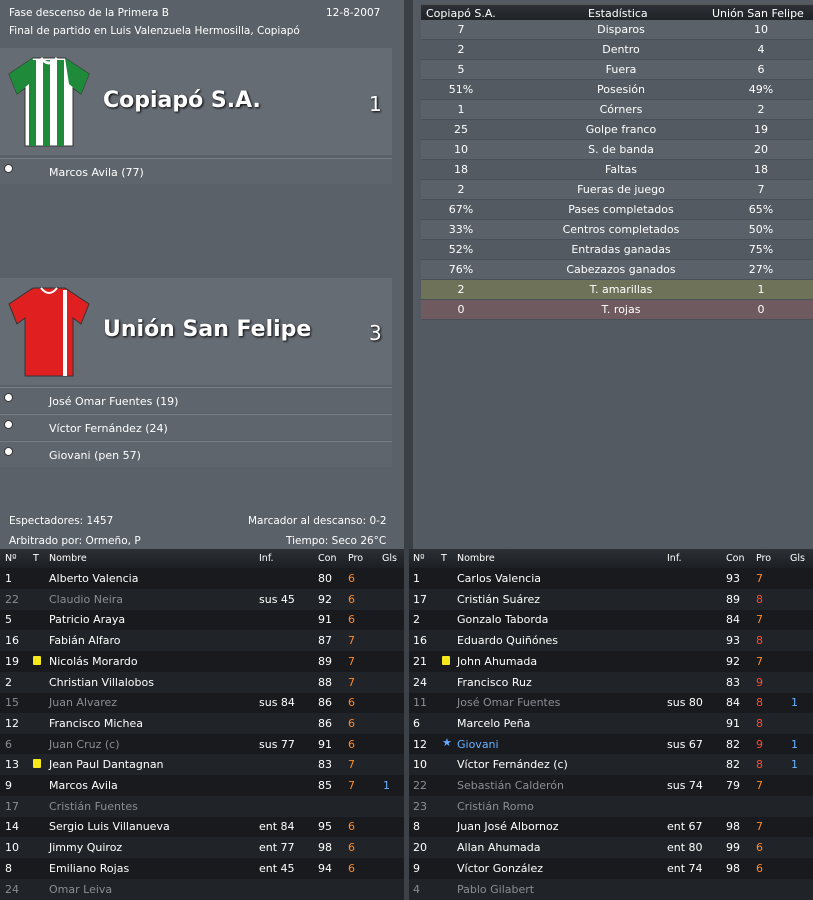 The image size is (813, 900). What do you see at coordinates (733, 765) in the screenshot?
I see `player-condition: 82` at bounding box center [733, 765].